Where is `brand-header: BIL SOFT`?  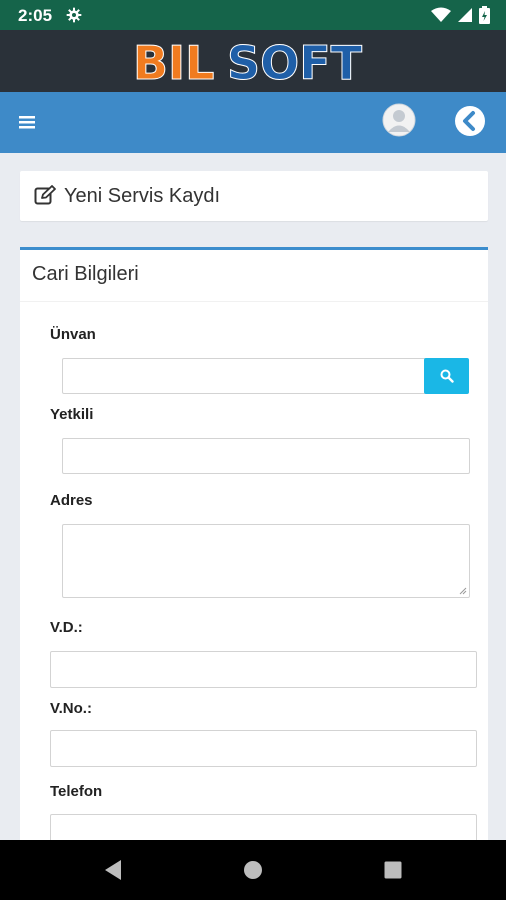 brand-header: BIL SOFT is located at coordinates (253, 61).